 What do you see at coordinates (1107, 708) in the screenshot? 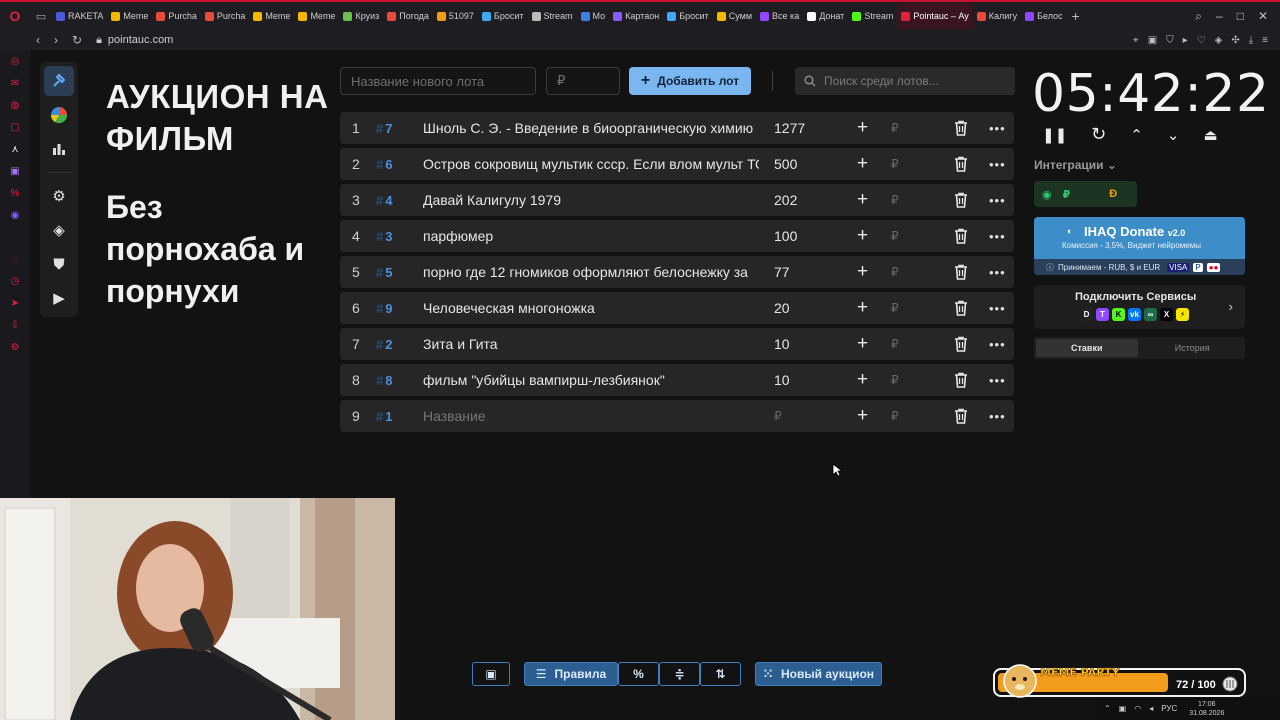
I see `tray-chevron-icon: ⌃` at bounding box center [1107, 708].